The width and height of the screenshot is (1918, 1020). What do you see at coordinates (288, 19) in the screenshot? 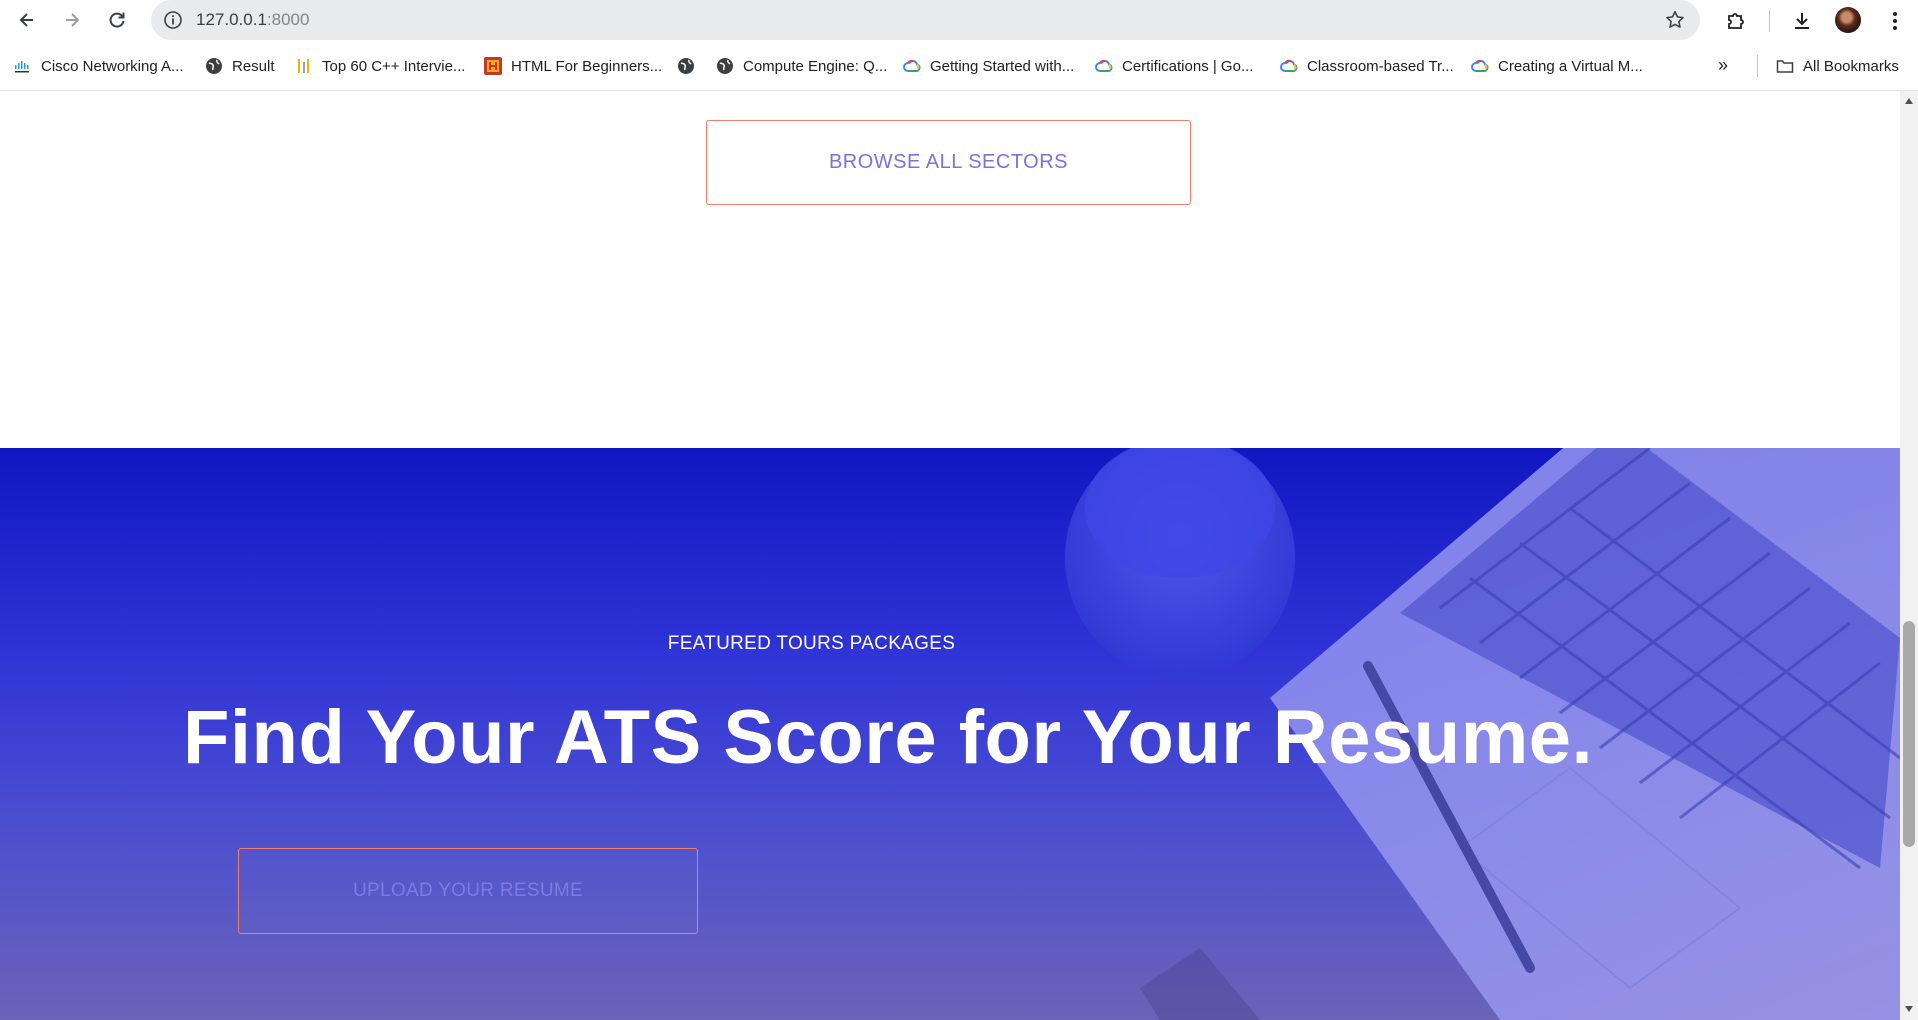
I see `url-port: :8000` at bounding box center [288, 19].